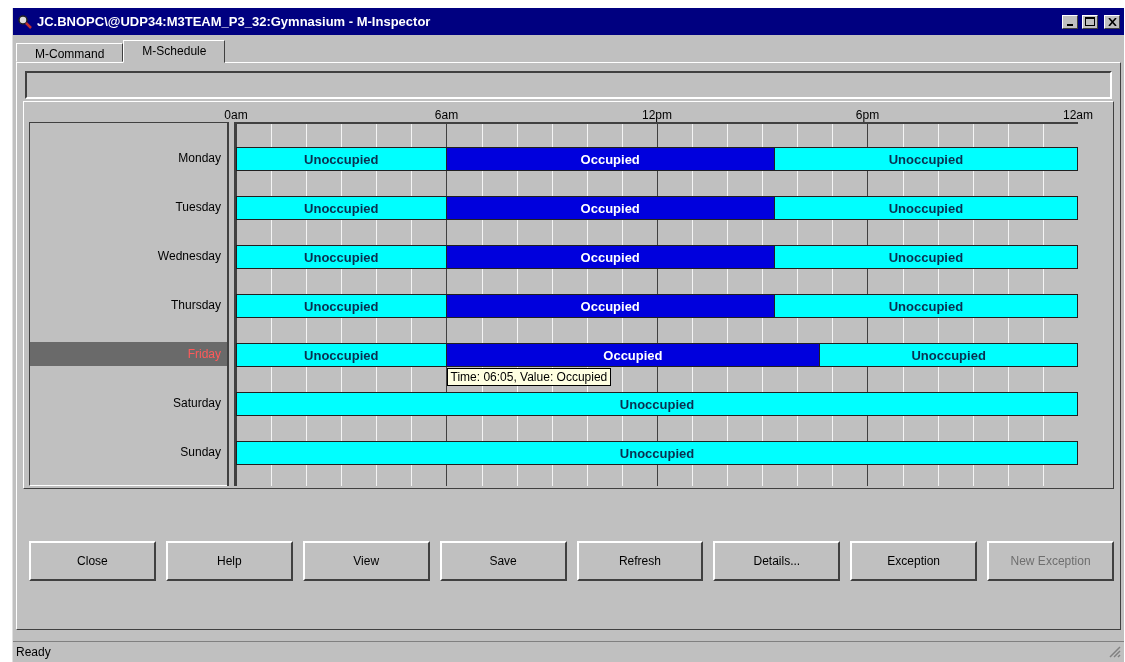 The width and height of the screenshot is (1125, 662). I want to click on maximize-icon, so click(1090, 21).